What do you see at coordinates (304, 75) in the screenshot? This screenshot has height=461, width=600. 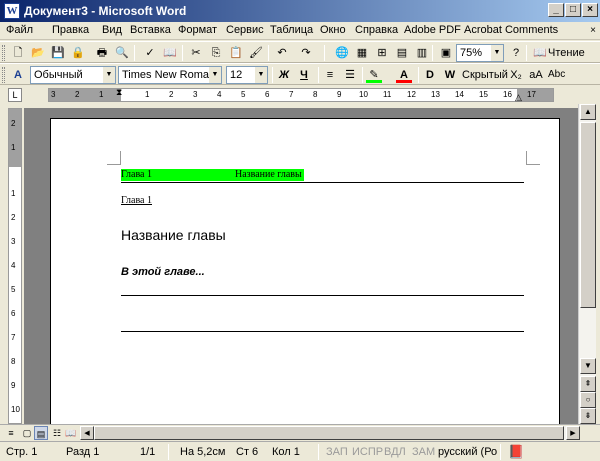 I see `underline-button: Ч` at bounding box center [304, 75].